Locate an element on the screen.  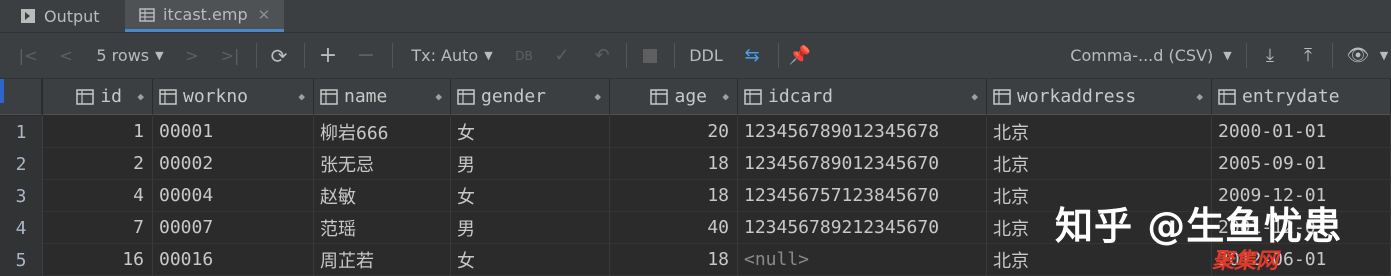
column-header-label: gender is located at coordinates (514, 96).